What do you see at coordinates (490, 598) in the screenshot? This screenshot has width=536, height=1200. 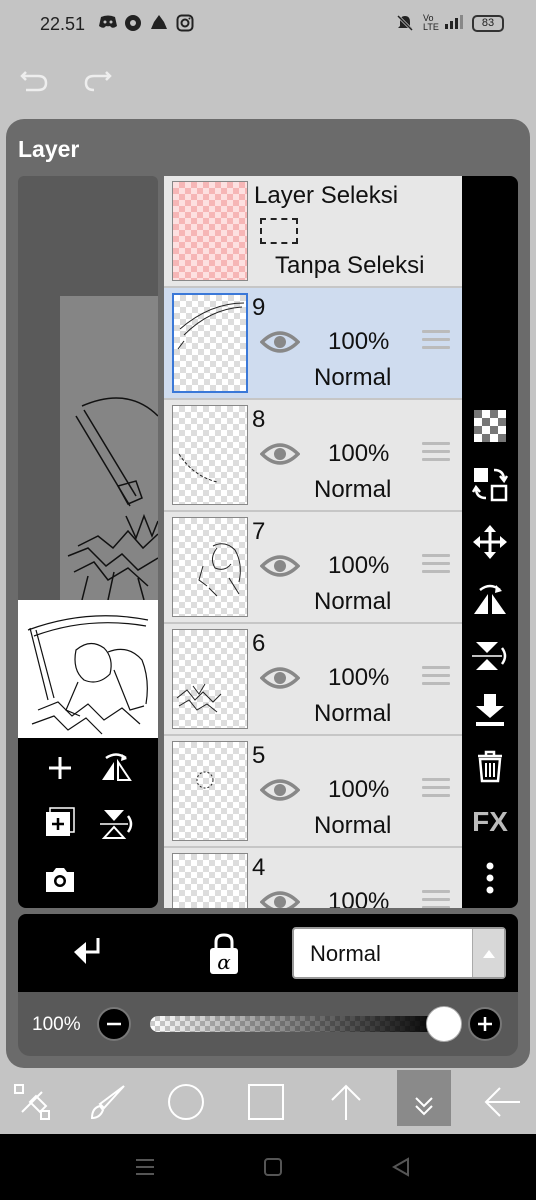 I see `flip-horizontal-button` at bounding box center [490, 598].